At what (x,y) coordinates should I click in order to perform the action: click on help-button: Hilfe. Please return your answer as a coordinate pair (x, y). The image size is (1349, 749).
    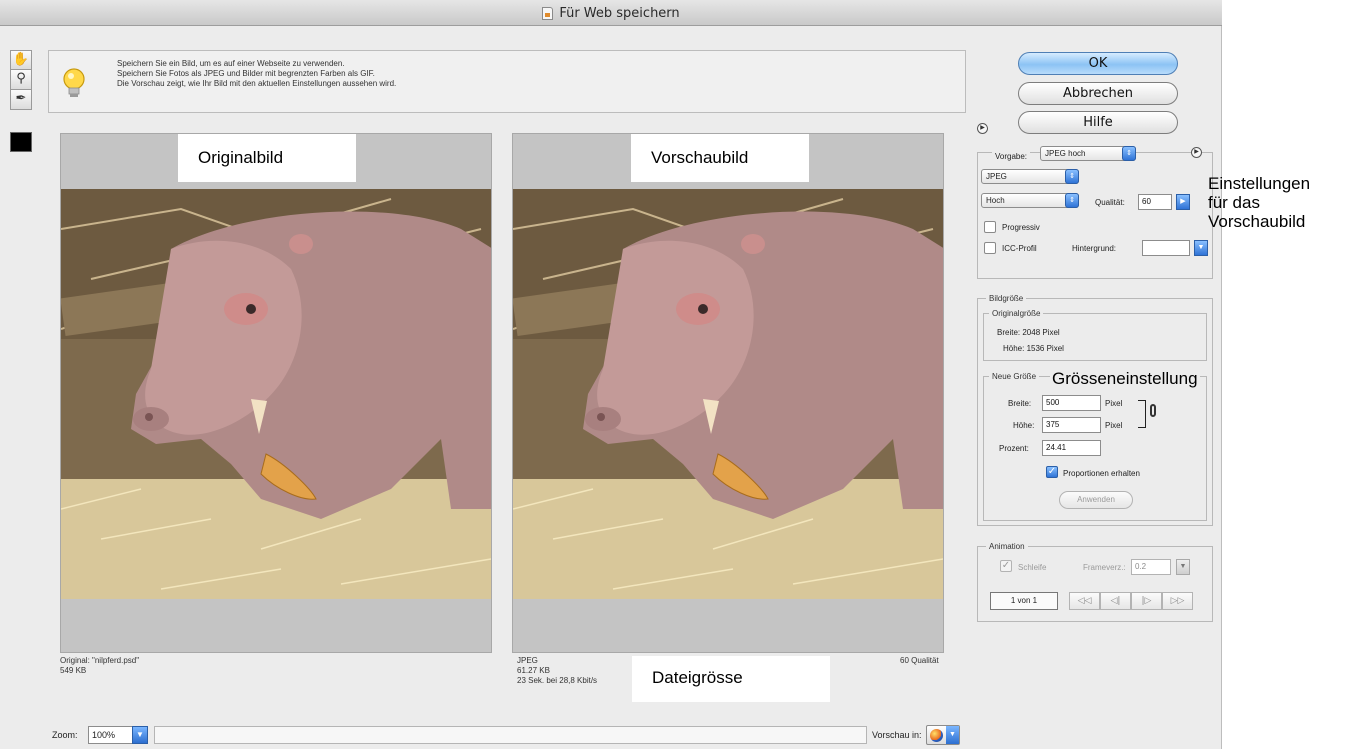
    Looking at the image, I should click on (1098, 122).